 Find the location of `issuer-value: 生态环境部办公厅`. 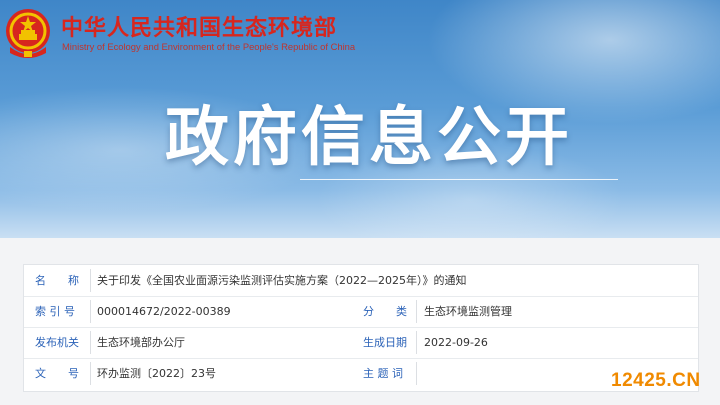

issuer-value: 生态环境部办公厅 is located at coordinates (141, 342).